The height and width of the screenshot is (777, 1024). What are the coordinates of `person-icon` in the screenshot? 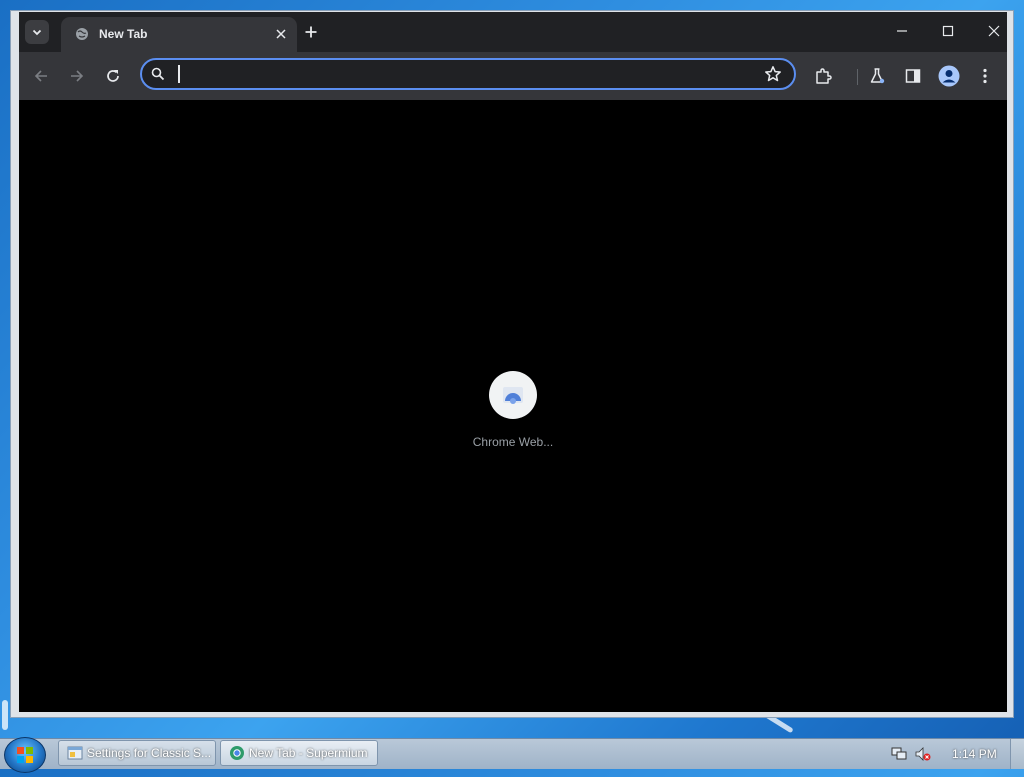 It's located at (949, 76).